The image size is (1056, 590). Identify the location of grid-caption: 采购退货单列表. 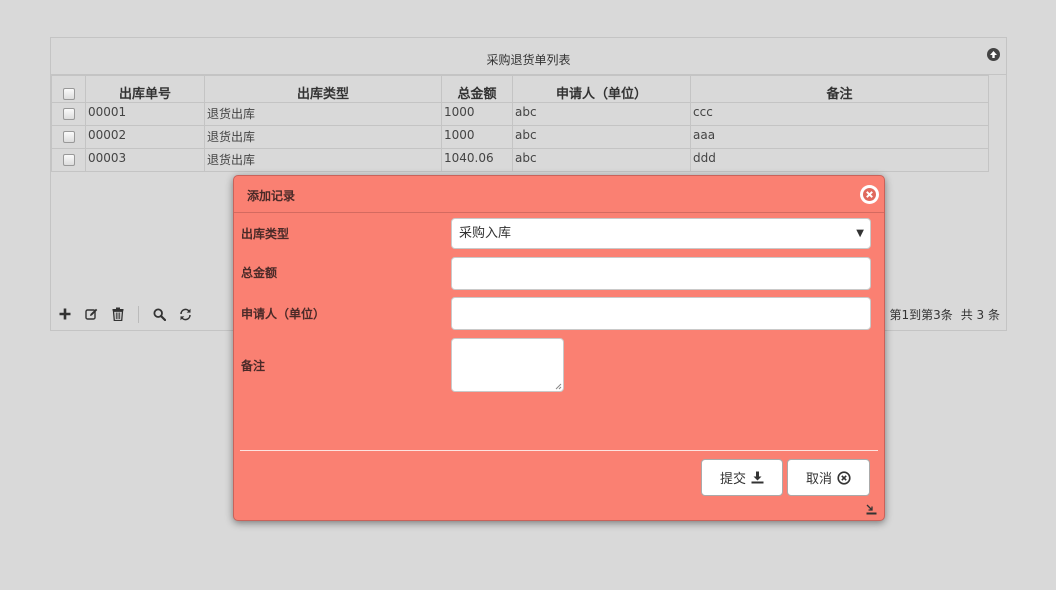
(528, 56).